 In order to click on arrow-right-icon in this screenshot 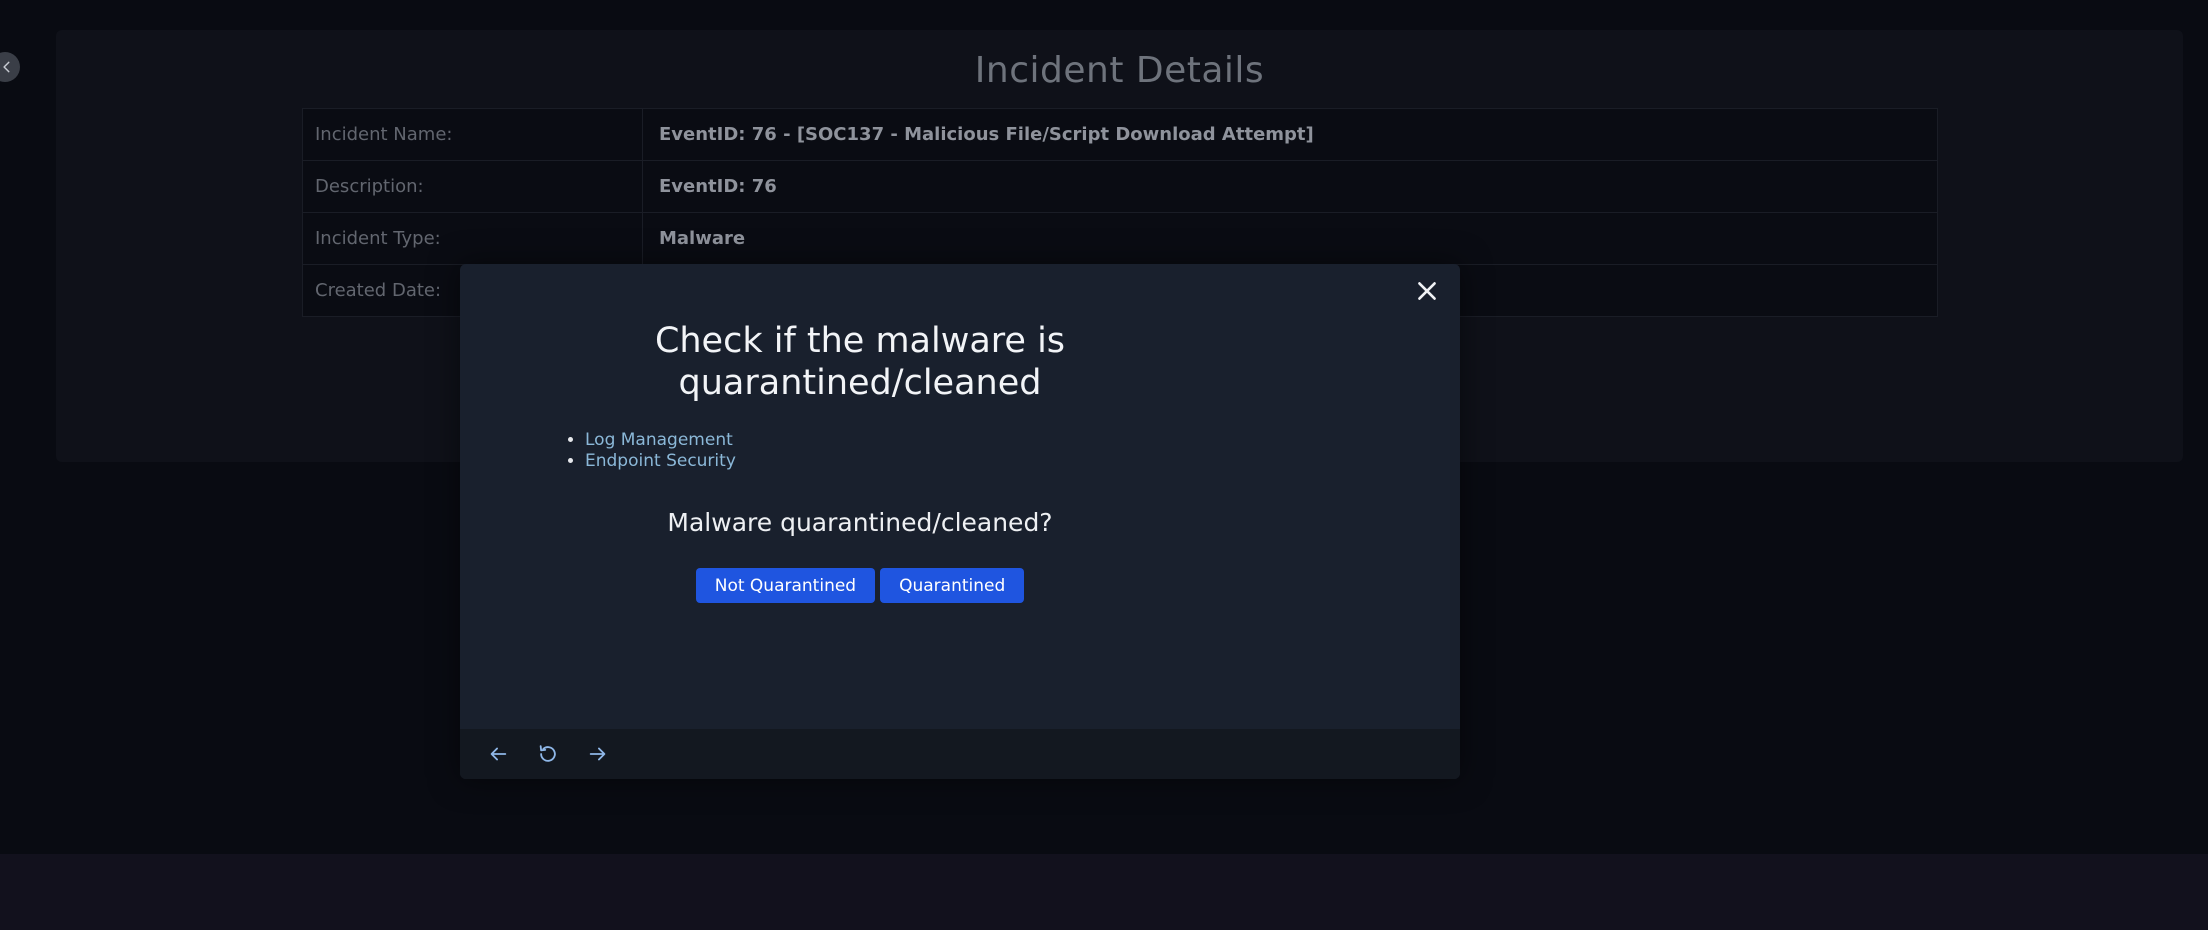, I will do `click(597, 754)`.